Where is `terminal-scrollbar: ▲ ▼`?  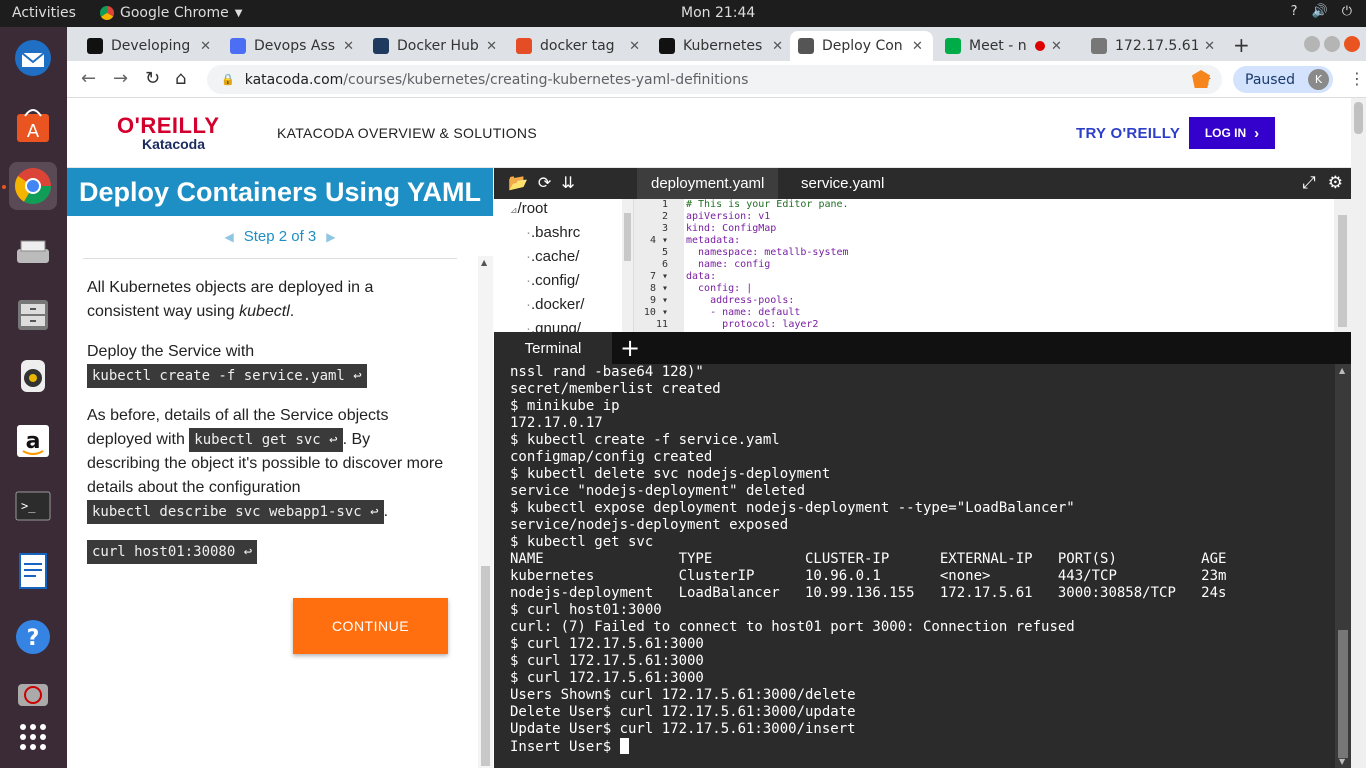 terminal-scrollbar: ▲ ▼ is located at coordinates (1343, 566).